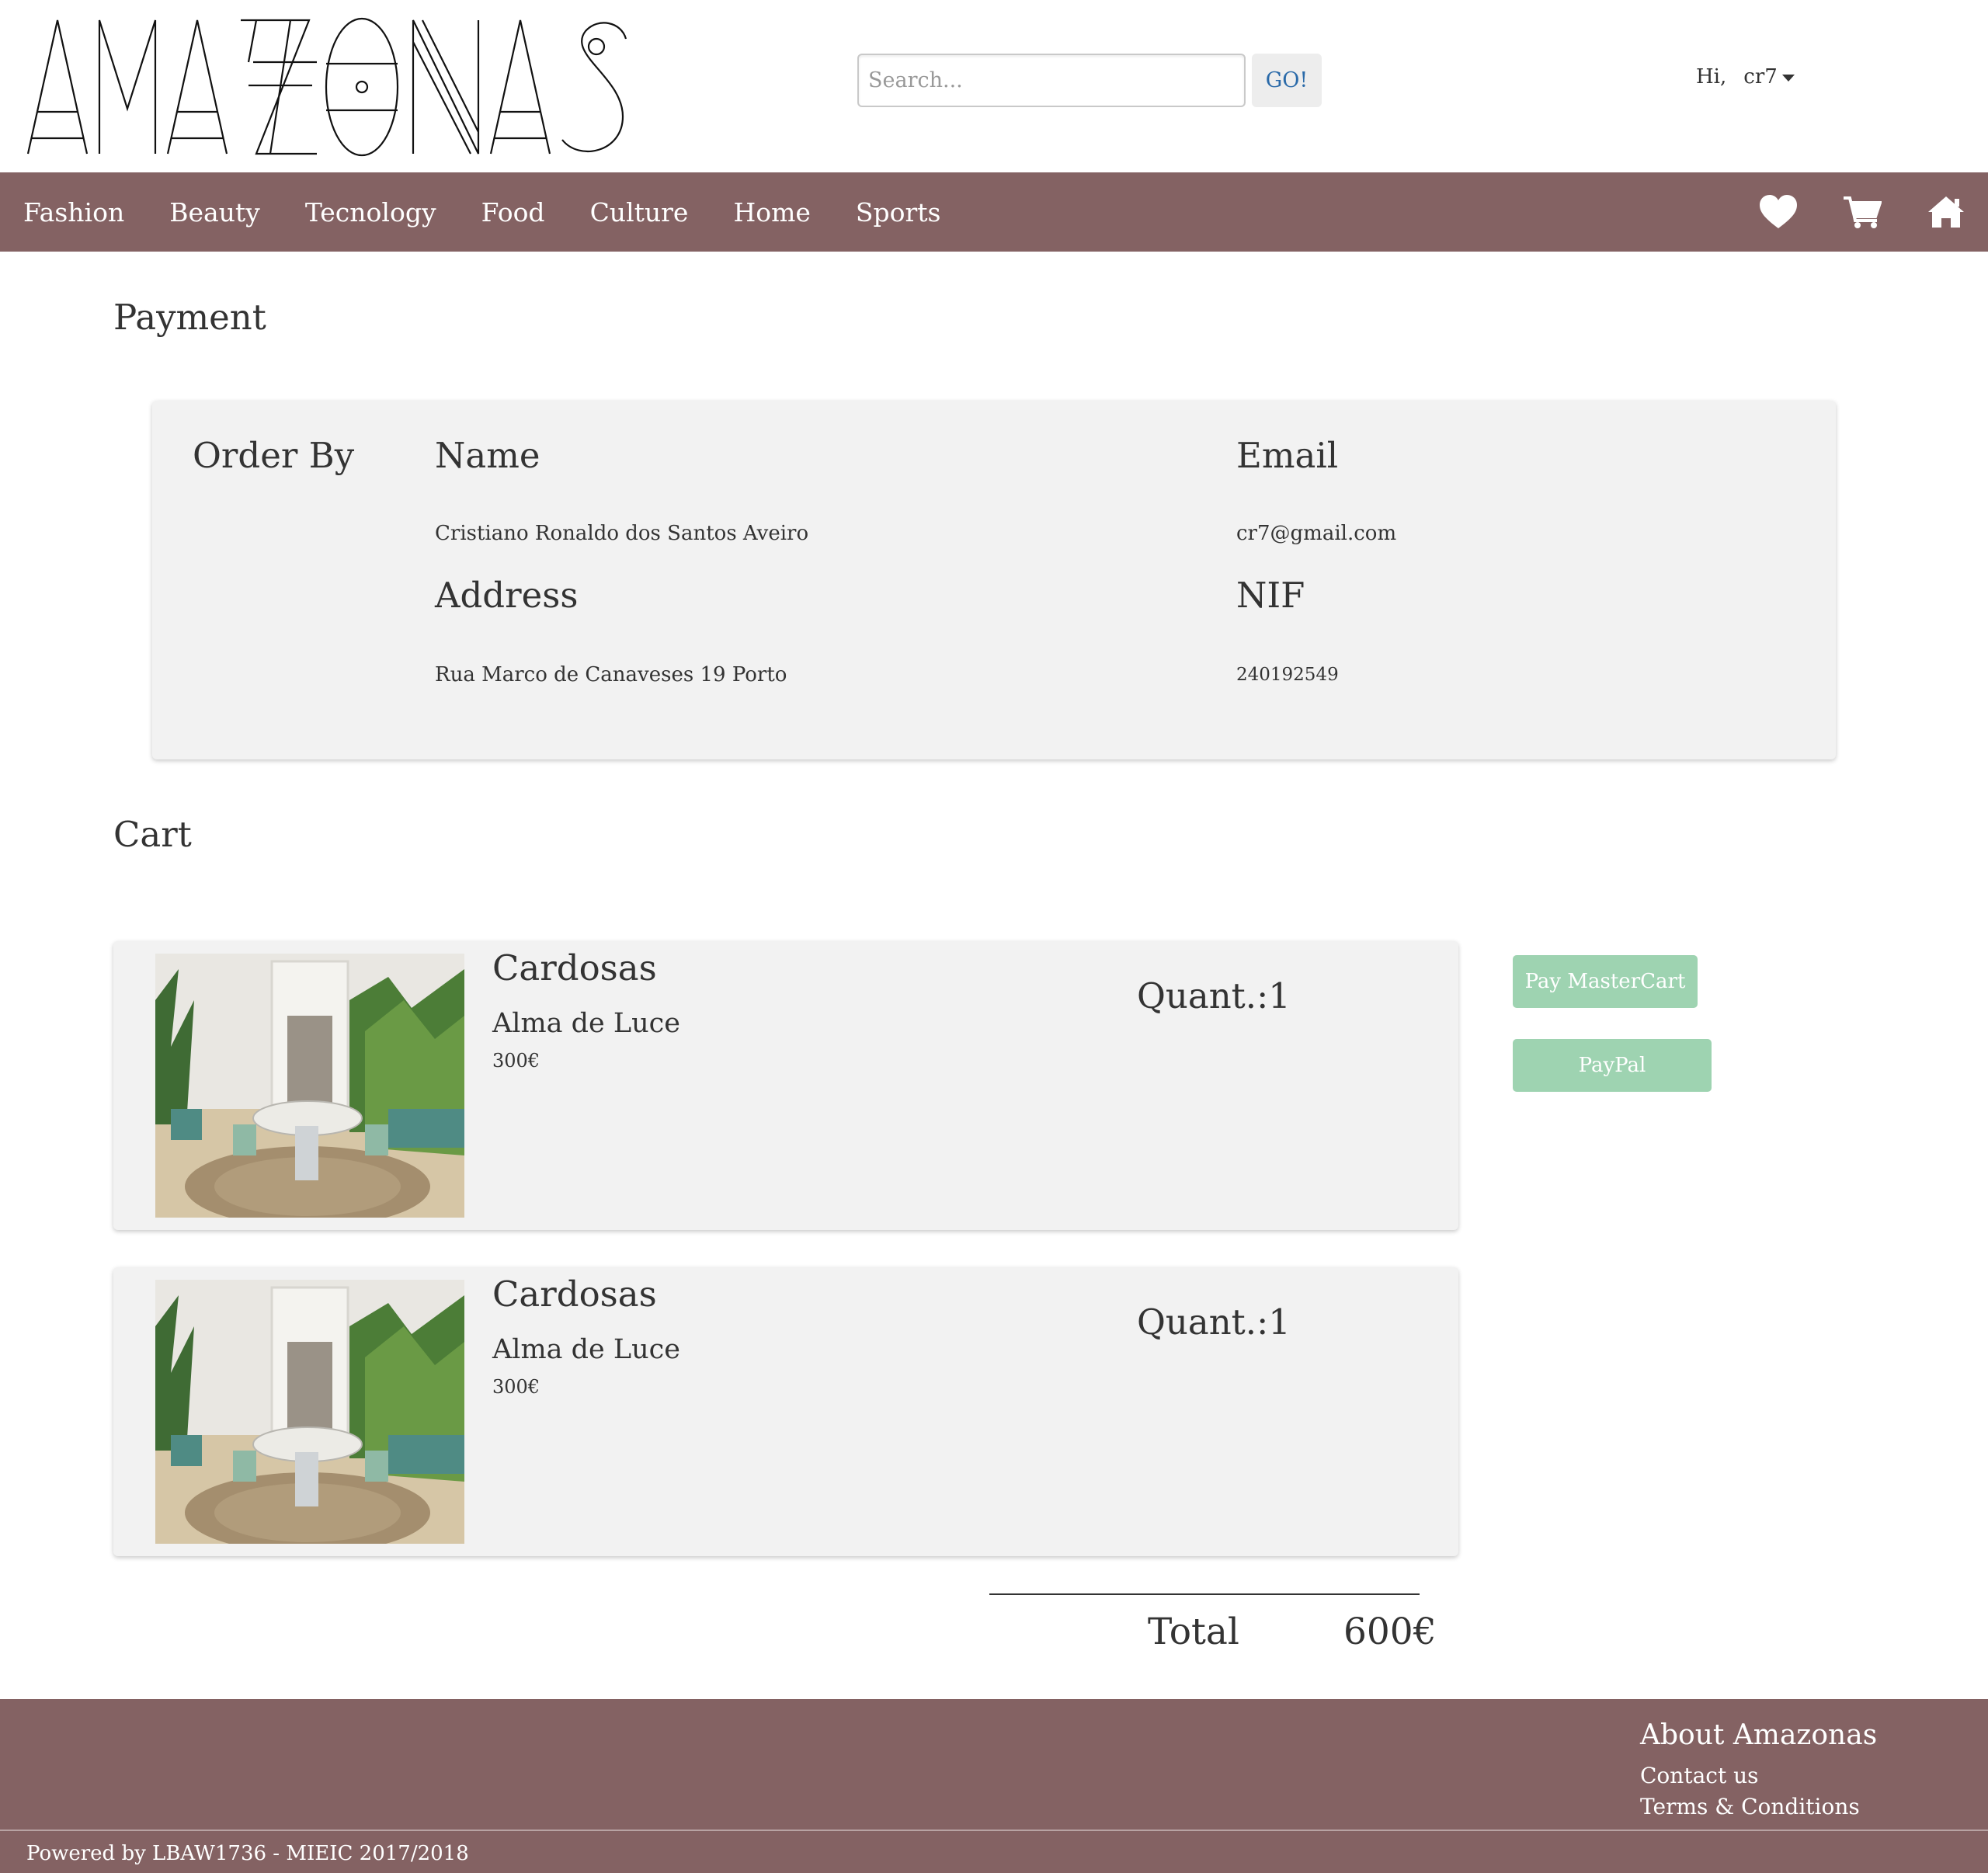 This screenshot has width=1988, height=1873. I want to click on footer-about-title: About Amazonas, so click(1759, 1735).